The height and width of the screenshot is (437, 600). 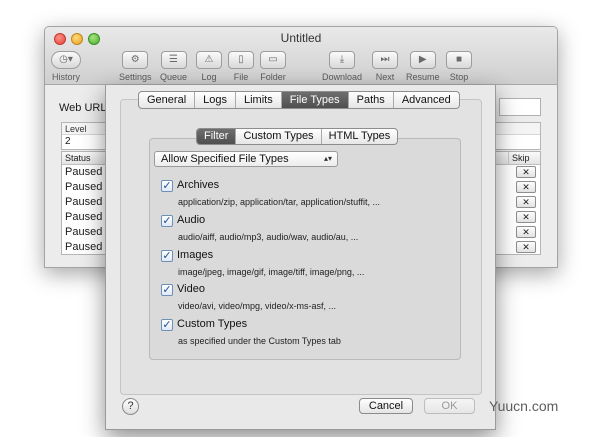 I want to click on toolbar-settings-label: Settings, so click(x=135, y=77).